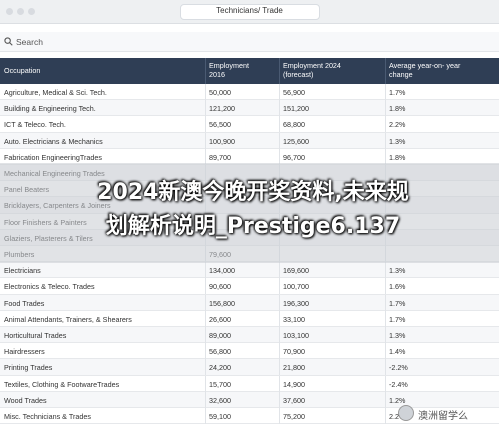 The height and width of the screenshot is (435, 499). What do you see at coordinates (220, 319) in the screenshot?
I see `cell-employment-2016: 26,600` at bounding box center [220, 319].